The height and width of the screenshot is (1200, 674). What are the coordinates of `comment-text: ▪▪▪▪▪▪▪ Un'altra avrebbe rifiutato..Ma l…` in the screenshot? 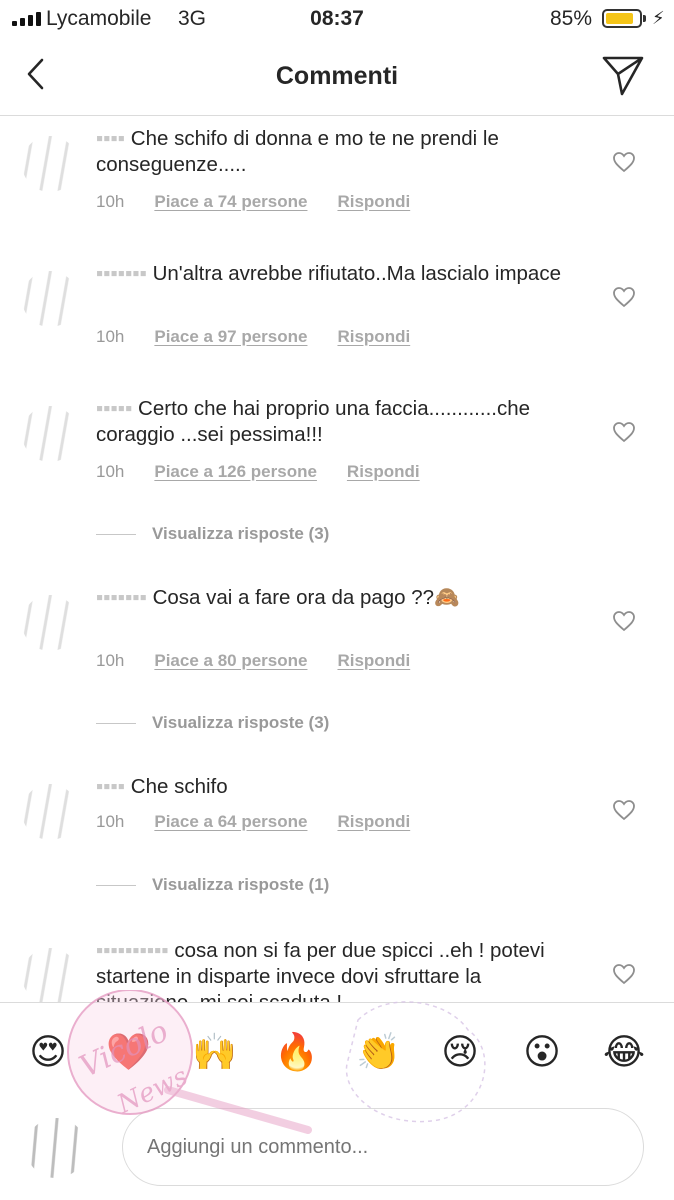 It's located at (328, 273).